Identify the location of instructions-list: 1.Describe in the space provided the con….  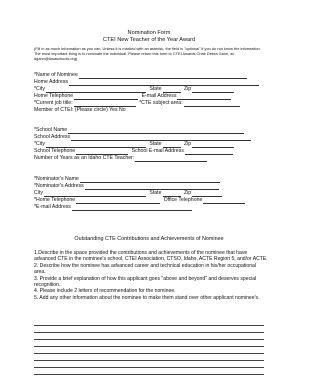
(151, 275).